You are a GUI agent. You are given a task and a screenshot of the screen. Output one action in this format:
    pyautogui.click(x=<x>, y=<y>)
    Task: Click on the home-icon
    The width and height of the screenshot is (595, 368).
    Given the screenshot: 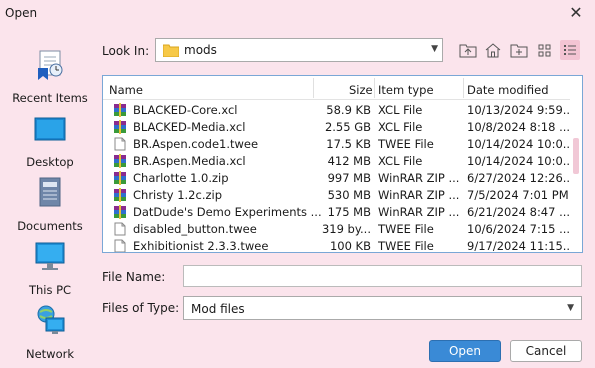 What is the action you would take?
    pyautogui.click(x=493, y=50)
    